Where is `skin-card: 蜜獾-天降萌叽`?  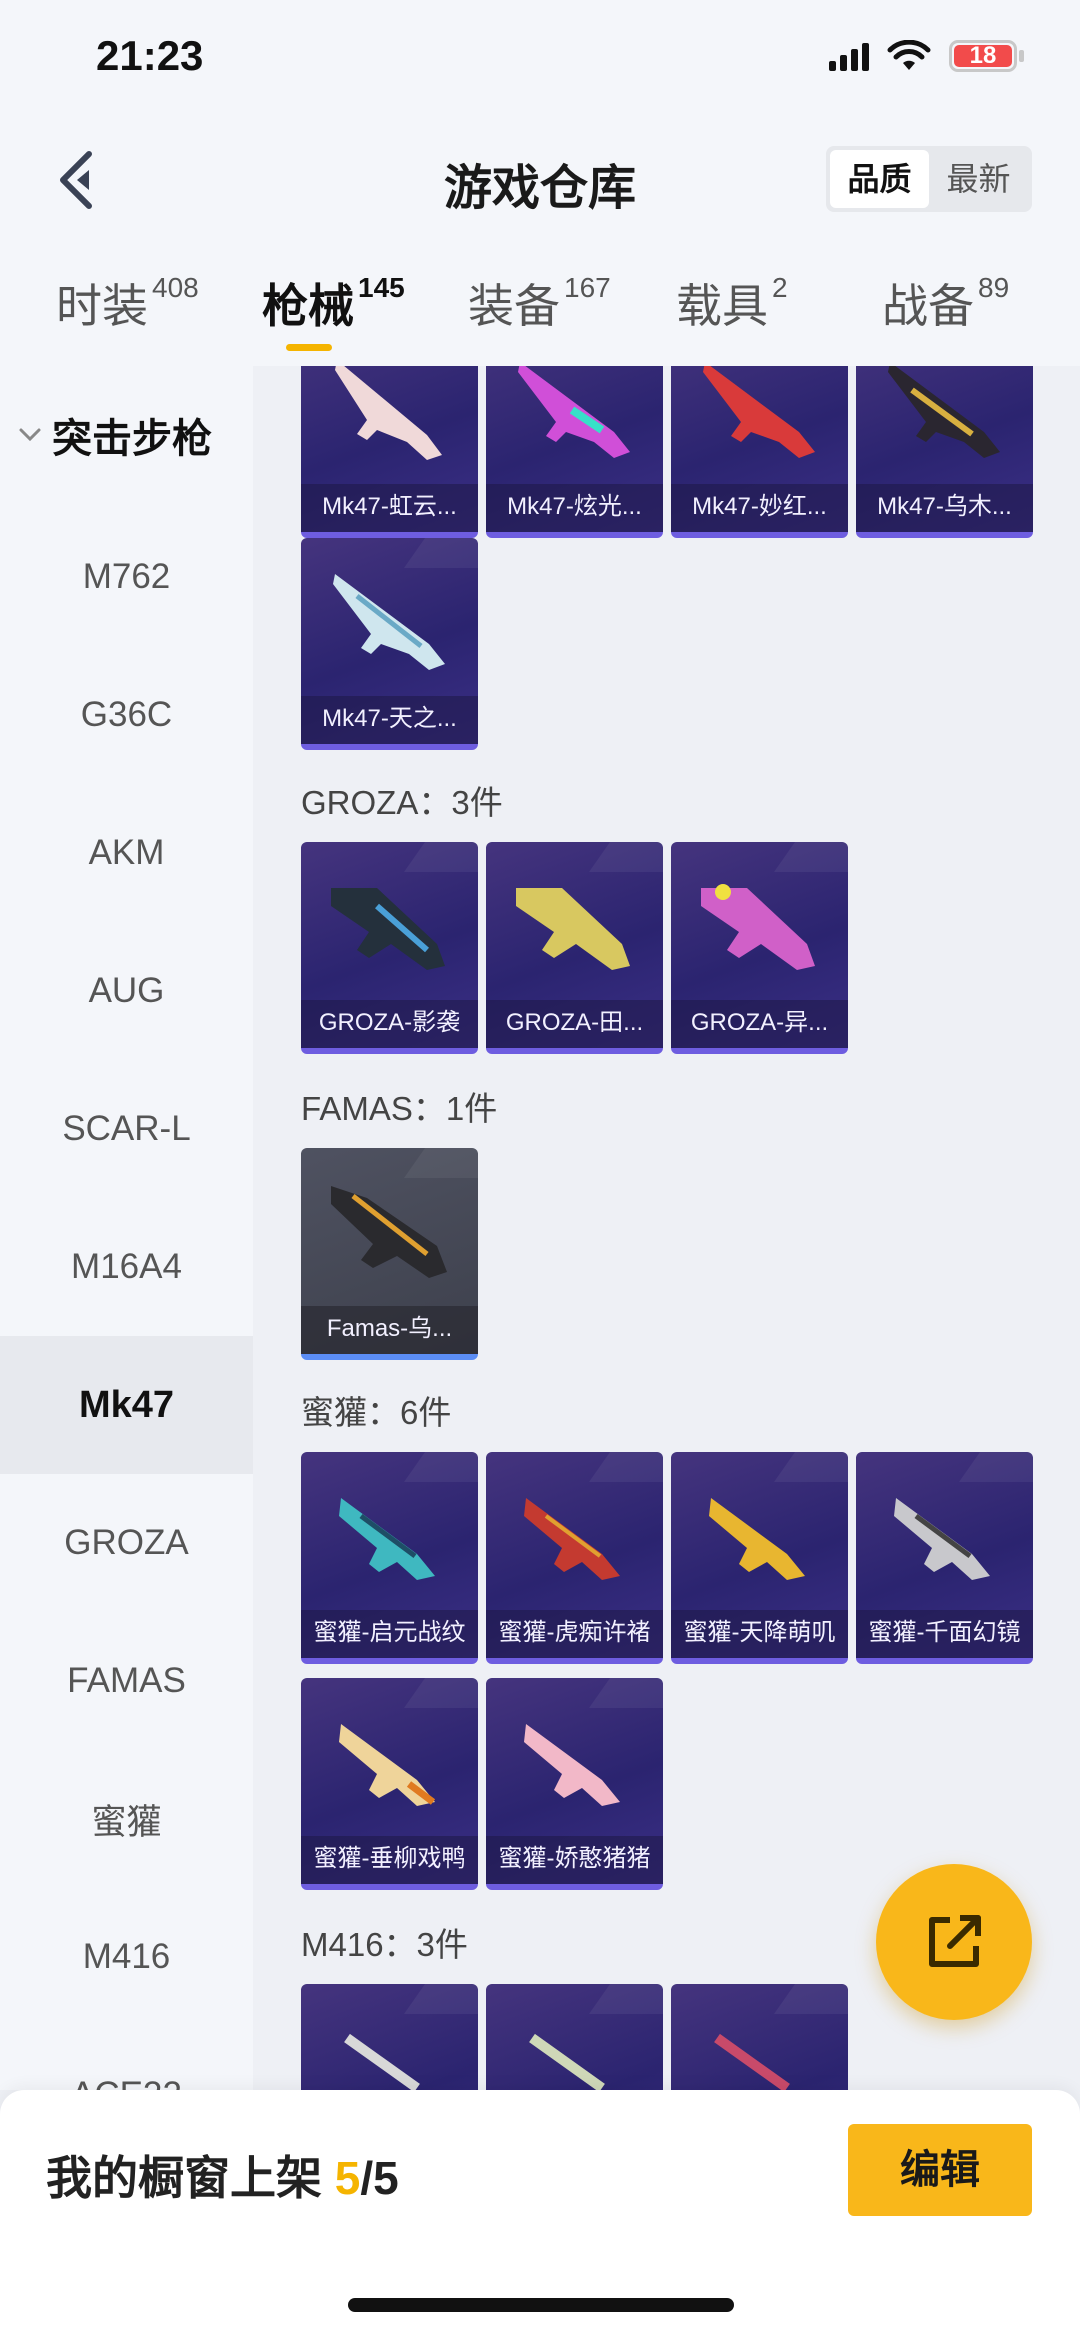
skin-card: 蜜獾-天降萌叽 is located at coordinates (759, 1558).